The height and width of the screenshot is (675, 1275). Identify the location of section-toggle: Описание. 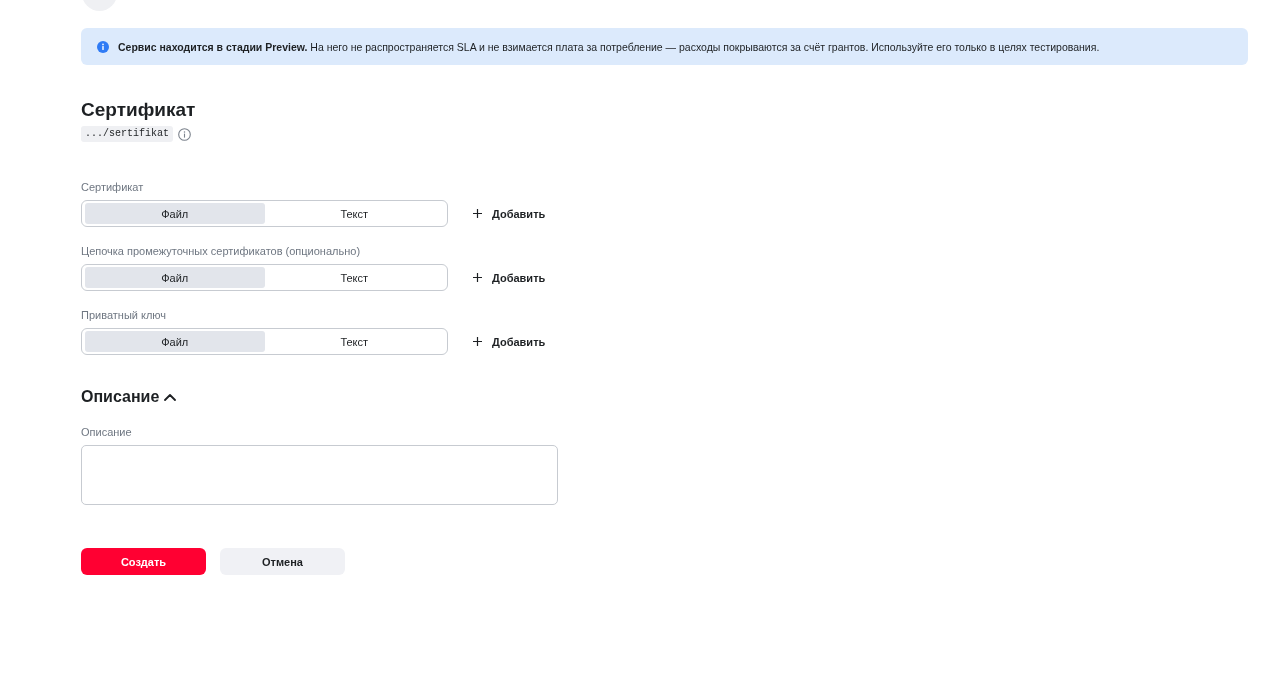
(129, 397).